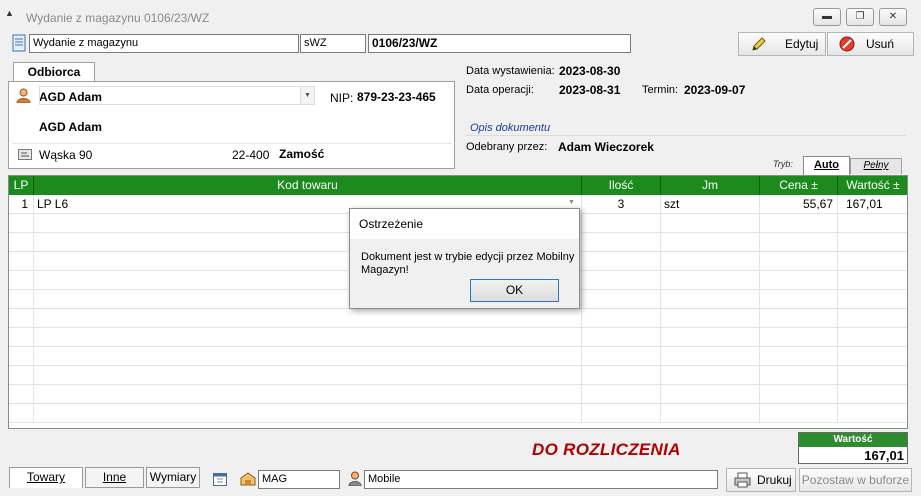  What do you see at coordinates (499, 43) in the screenshot?
I see `document-number-field: 0106/23/WZ` at bounding box center [499, 43].